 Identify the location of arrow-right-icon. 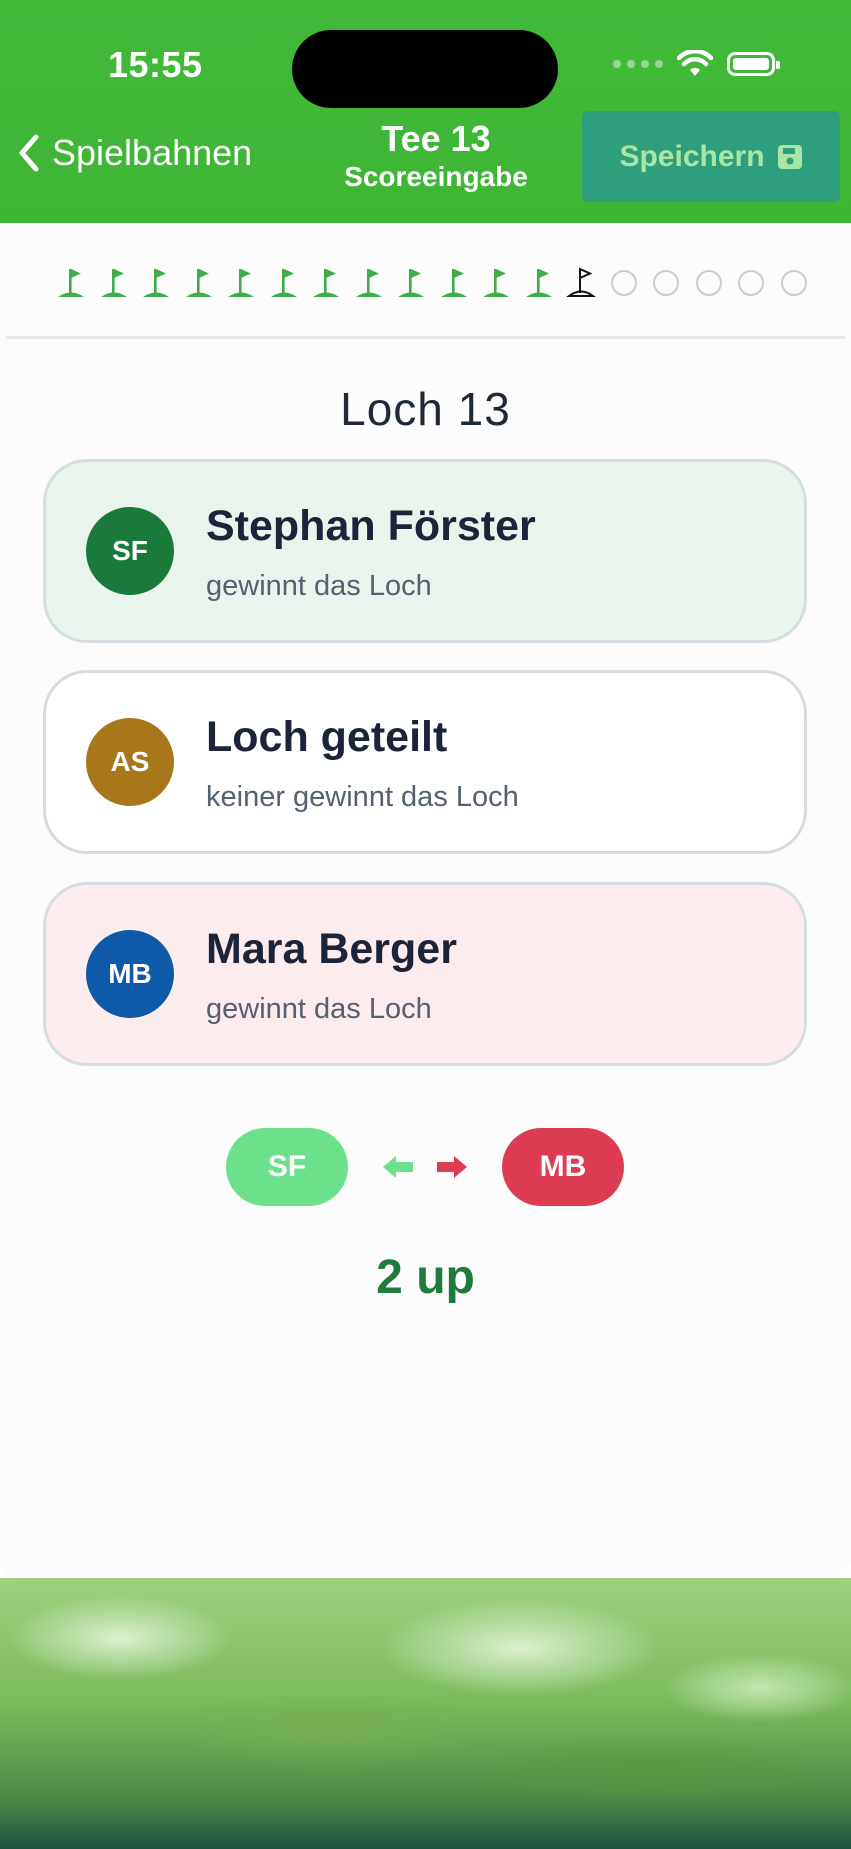
(452, 1167).